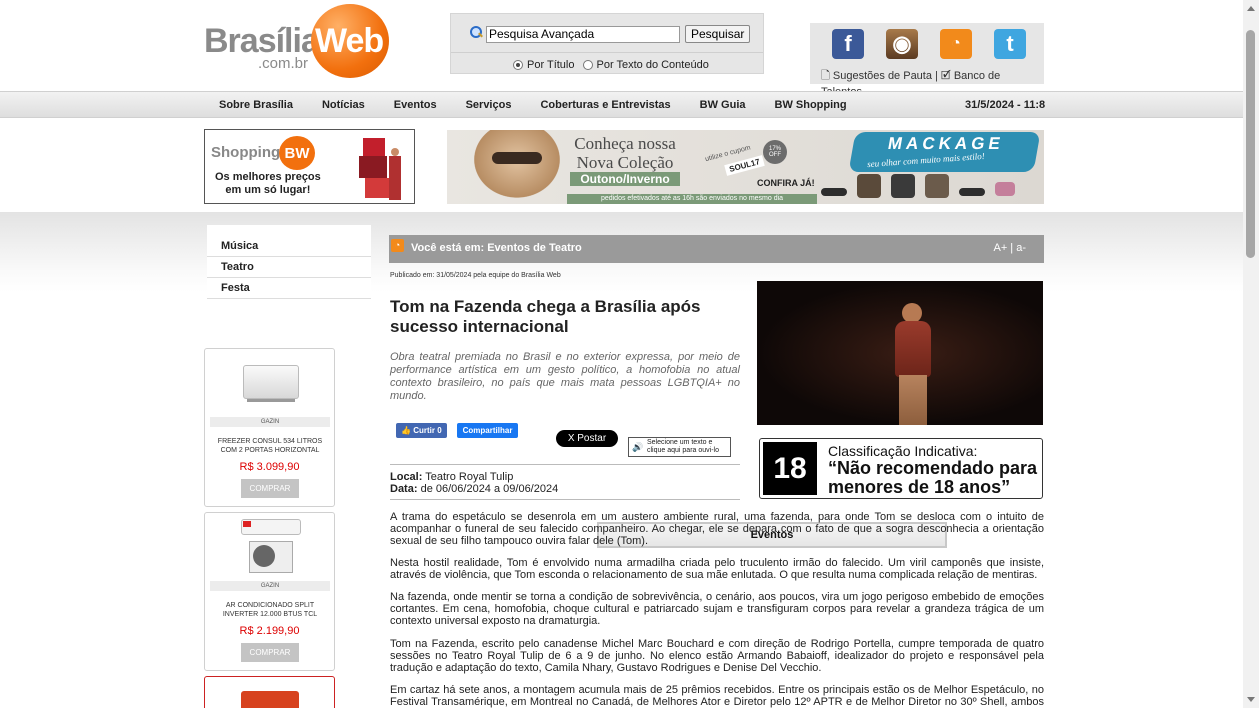  Describe the element at coordinates (271, 382) in the screenshot. I see `freezer-image` at that location.